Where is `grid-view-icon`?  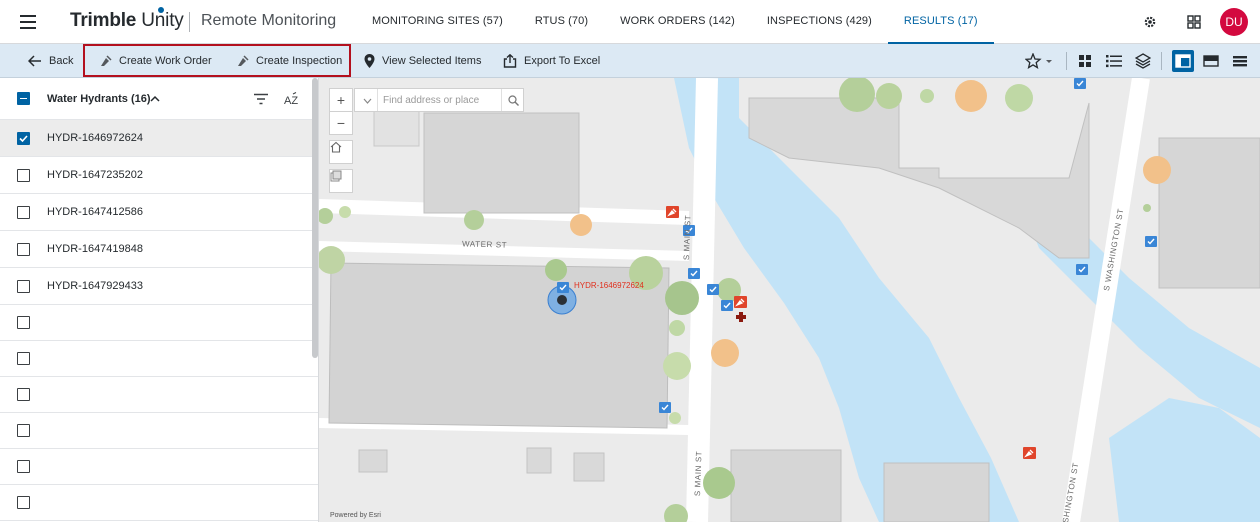 grid-view-icon is located at coordinates (1085, 61).